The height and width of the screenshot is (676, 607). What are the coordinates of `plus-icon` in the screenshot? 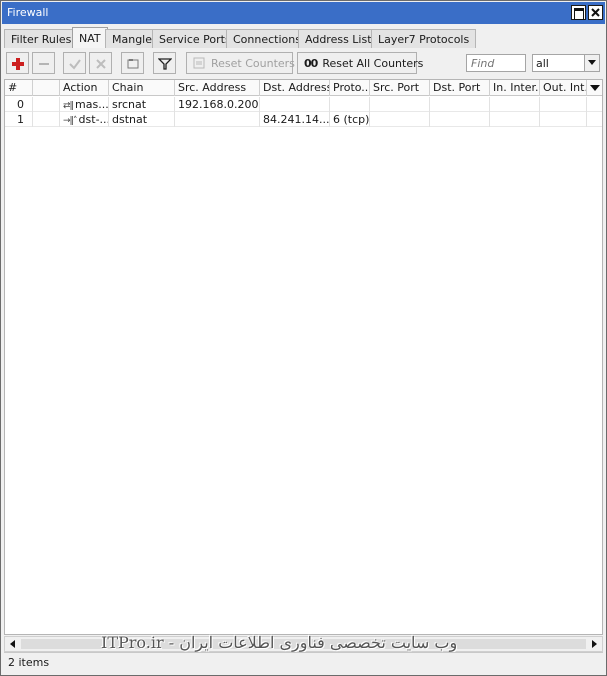 It's located at (18, 64).